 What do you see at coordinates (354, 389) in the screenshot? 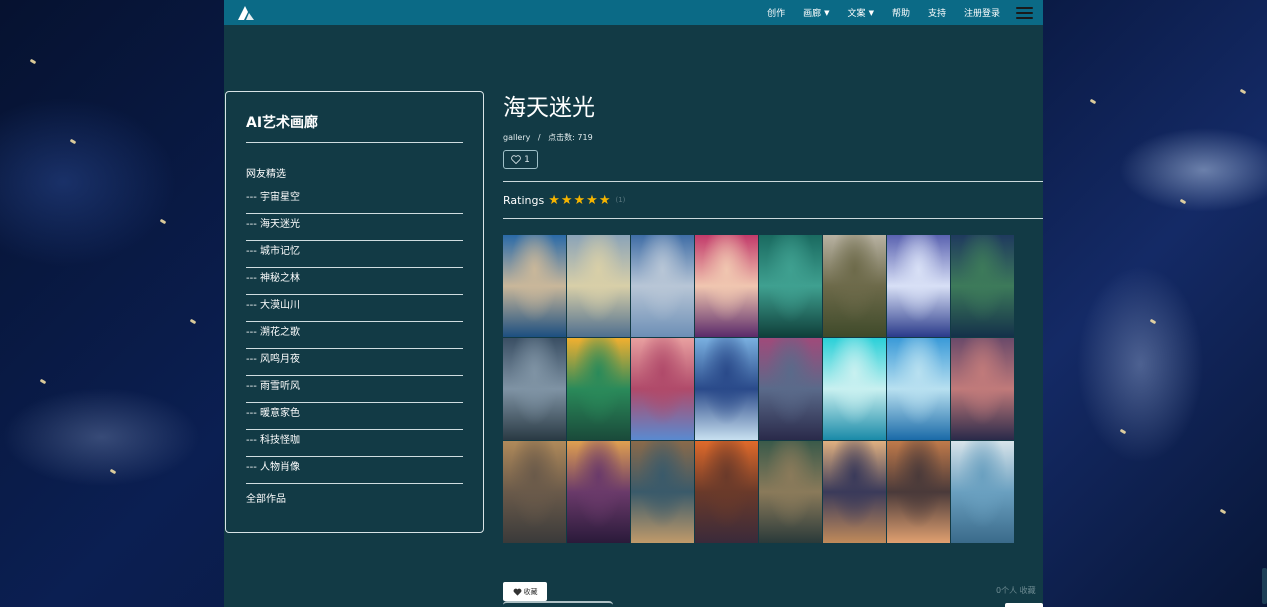
I see `sidebar-item-rain-snow: --- 雨雪听风` at bounding box center [354, 389].